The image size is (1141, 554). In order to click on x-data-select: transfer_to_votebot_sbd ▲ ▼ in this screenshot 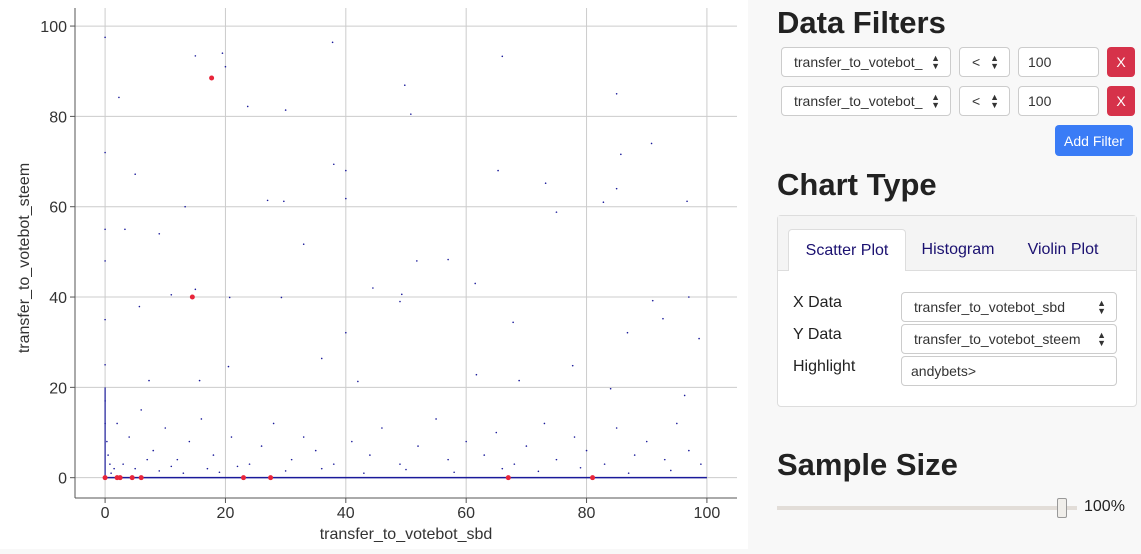, I will do `click(1009, 307)`.